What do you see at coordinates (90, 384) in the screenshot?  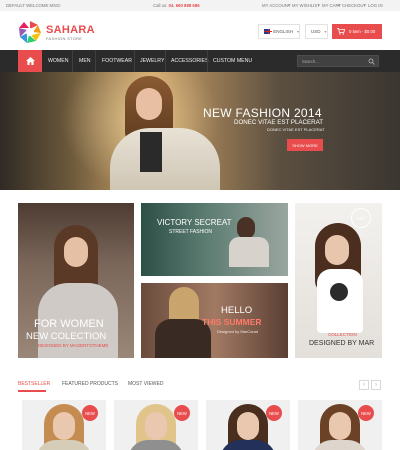 I see `tab-featured-products: FEATURED PRODUCTS` at bounding box center [90, 384].